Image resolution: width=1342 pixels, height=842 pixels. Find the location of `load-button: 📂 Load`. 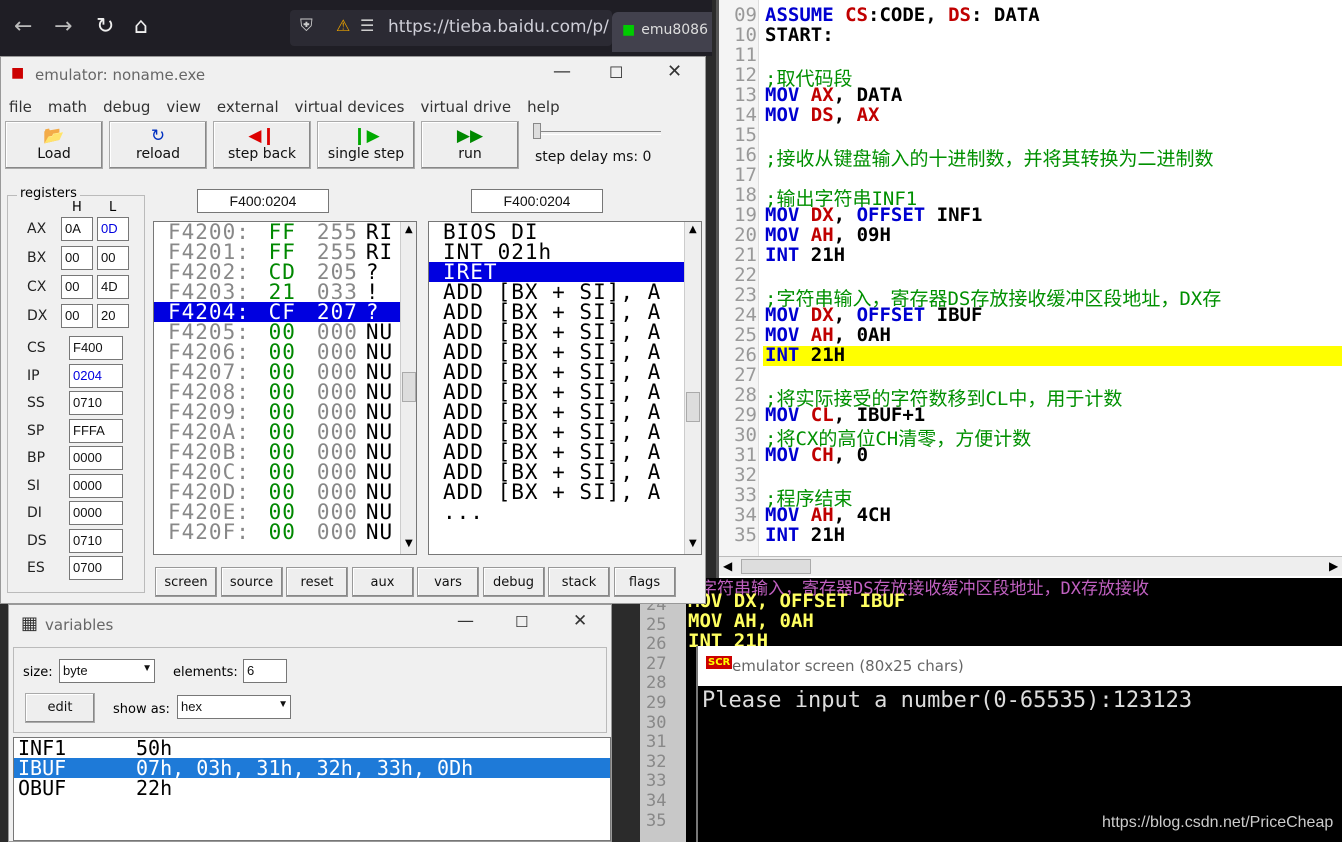

load-button: 📂 Load is located at coordinates (54, 145).